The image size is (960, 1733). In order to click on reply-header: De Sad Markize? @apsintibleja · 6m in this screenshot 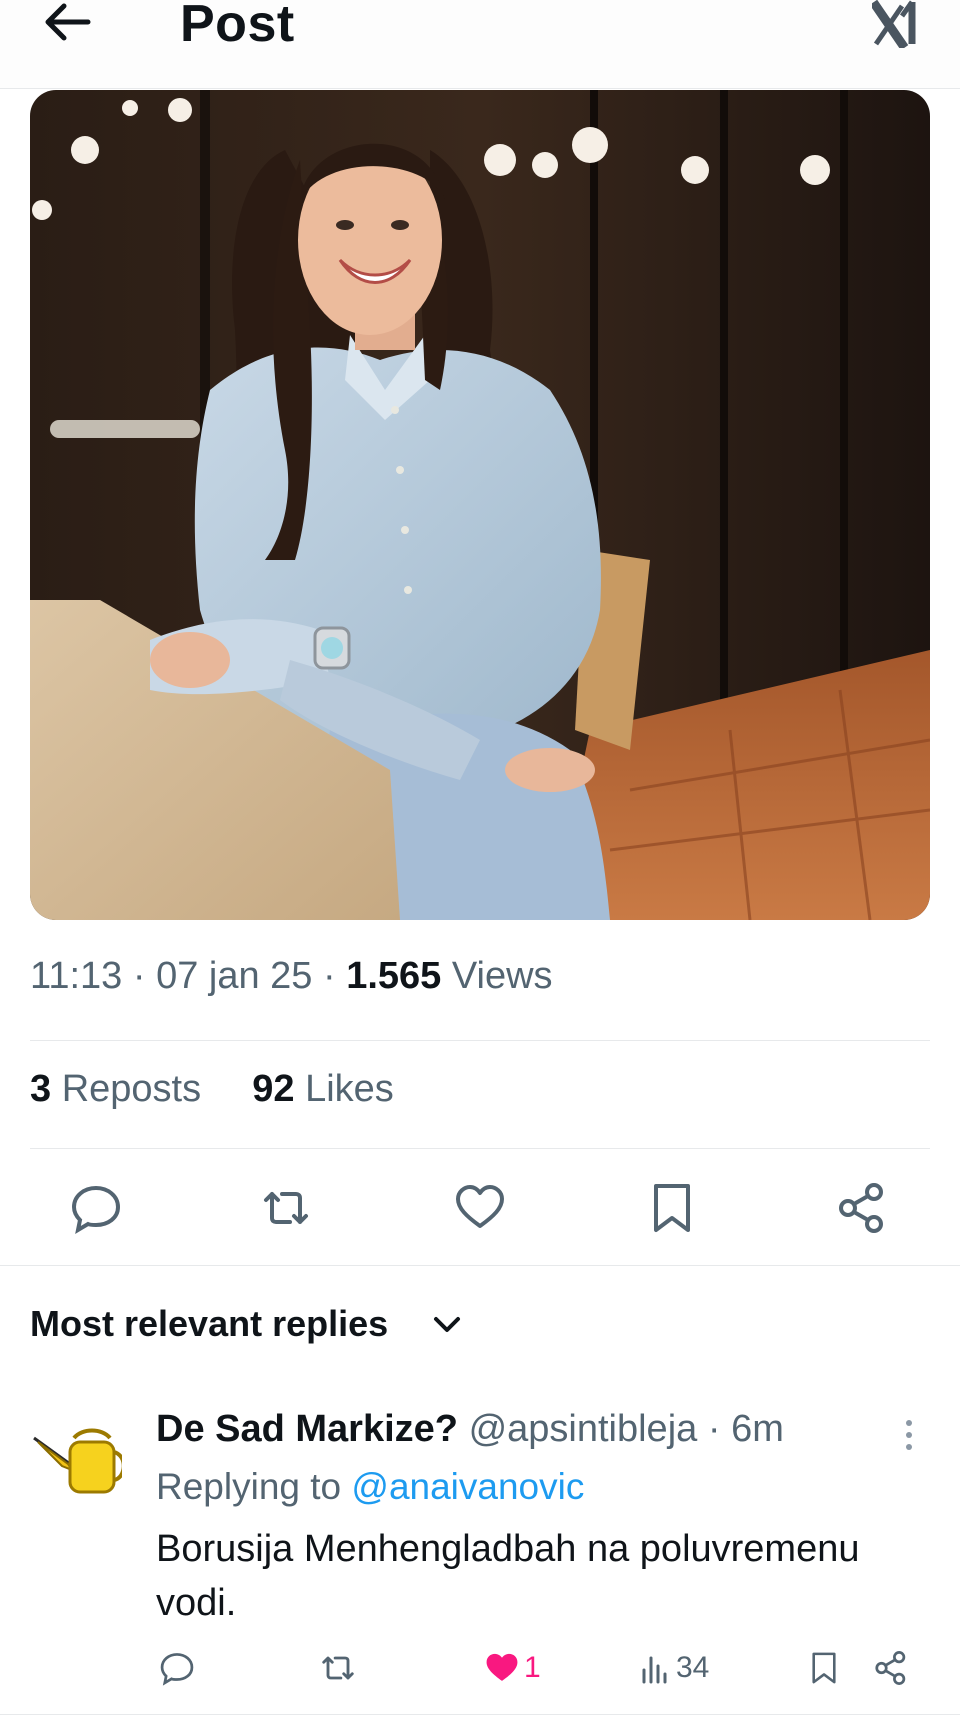, I will do `click(470, 1429)`.